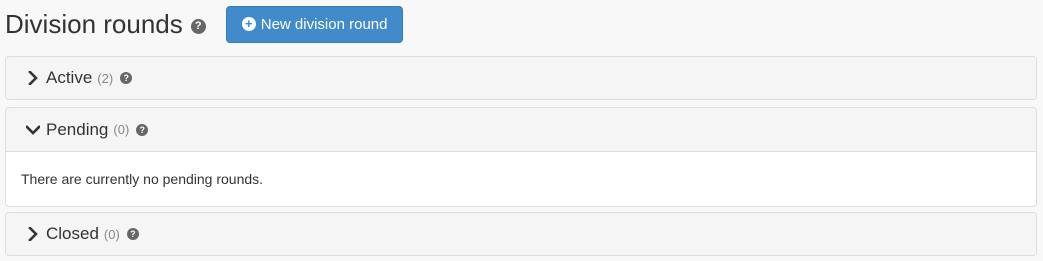  What do you see at coordinates (142, 179) in the screenshot?
I see `empty-state-text: There are currently no pending rounds.` at bounding box center [142, 179].